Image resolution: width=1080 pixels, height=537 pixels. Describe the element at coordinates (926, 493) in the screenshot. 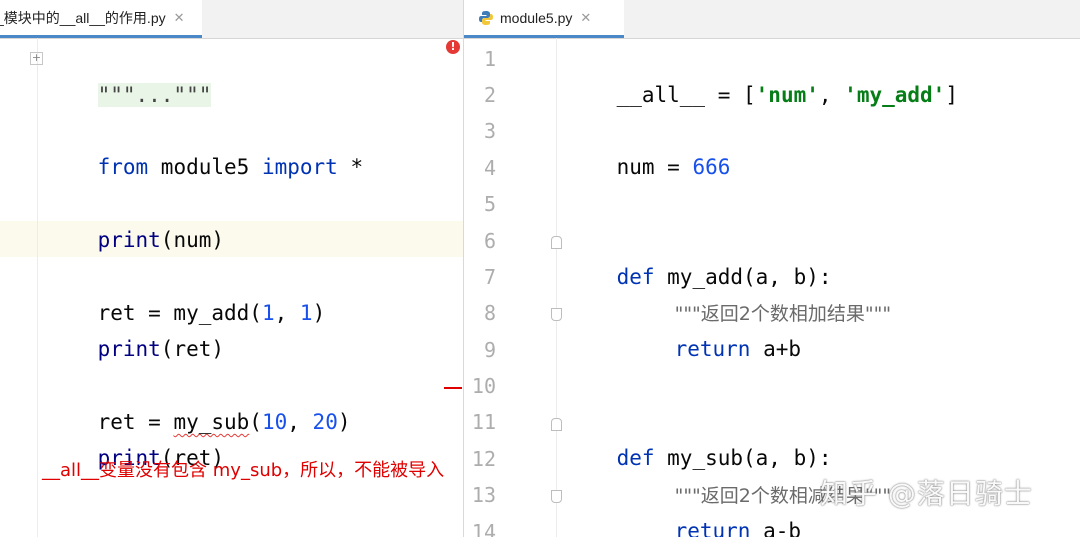

I see `watermark: 知乎 @落日骑士` at that location.